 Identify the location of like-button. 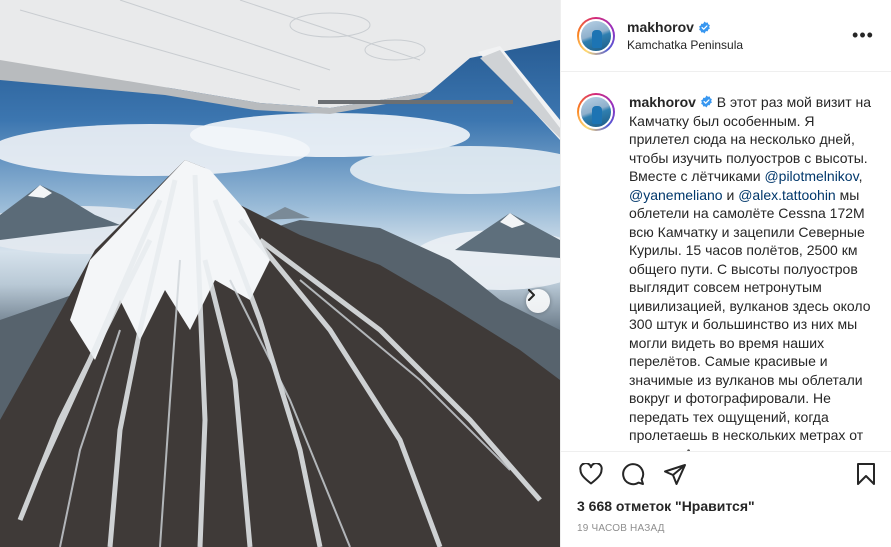
(591, 476).